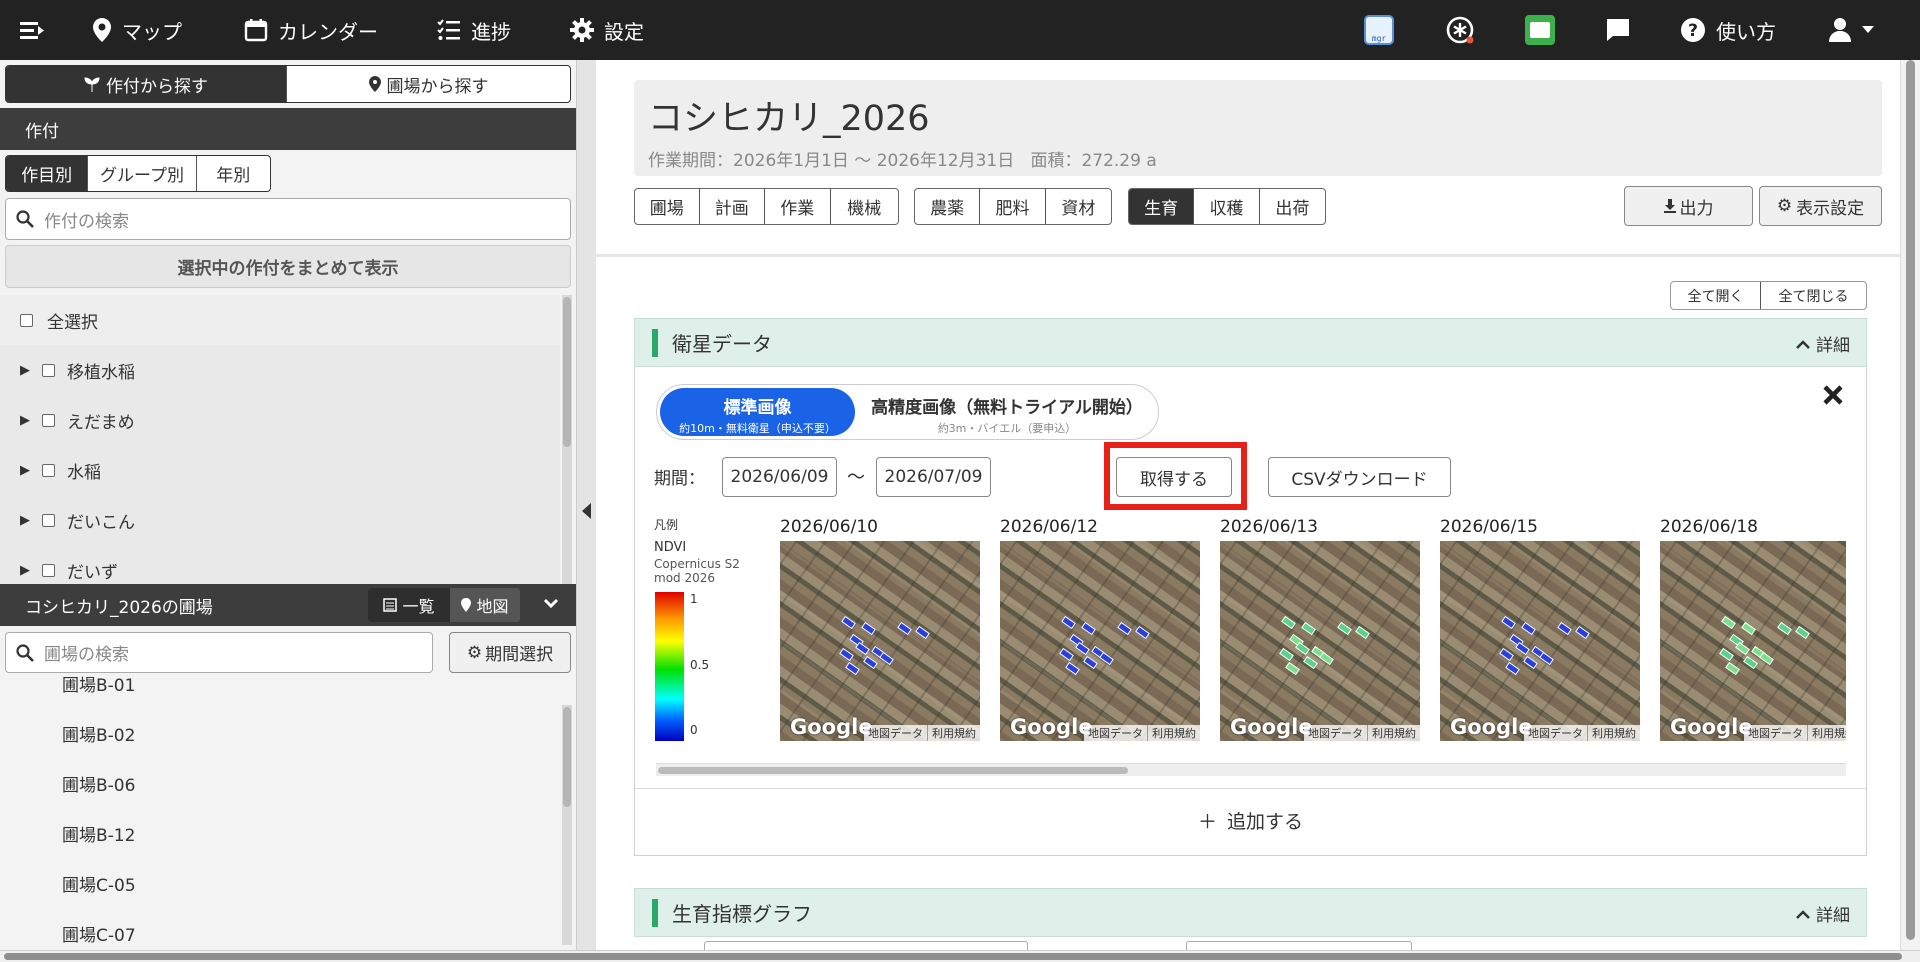 This screenshot has width=1920, height=962. I want to click on crop-row: ▶ だいず, so click(280, 565).